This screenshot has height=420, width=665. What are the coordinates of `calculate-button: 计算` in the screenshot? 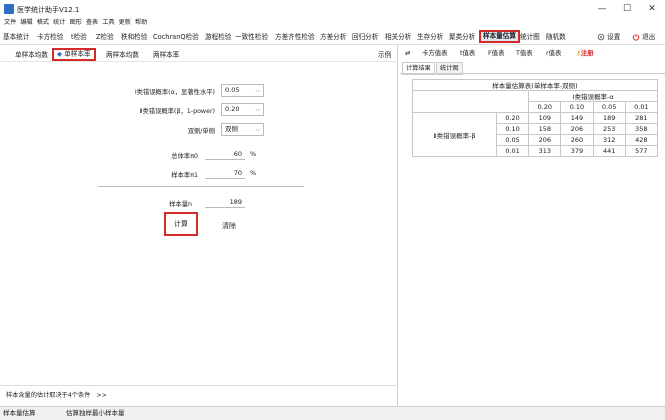 It's located at (181, 224).